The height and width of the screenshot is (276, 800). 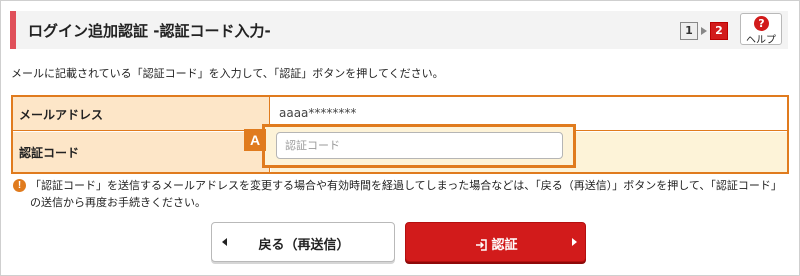 I want to click on step-1: 1, so click(x=689, y=31).